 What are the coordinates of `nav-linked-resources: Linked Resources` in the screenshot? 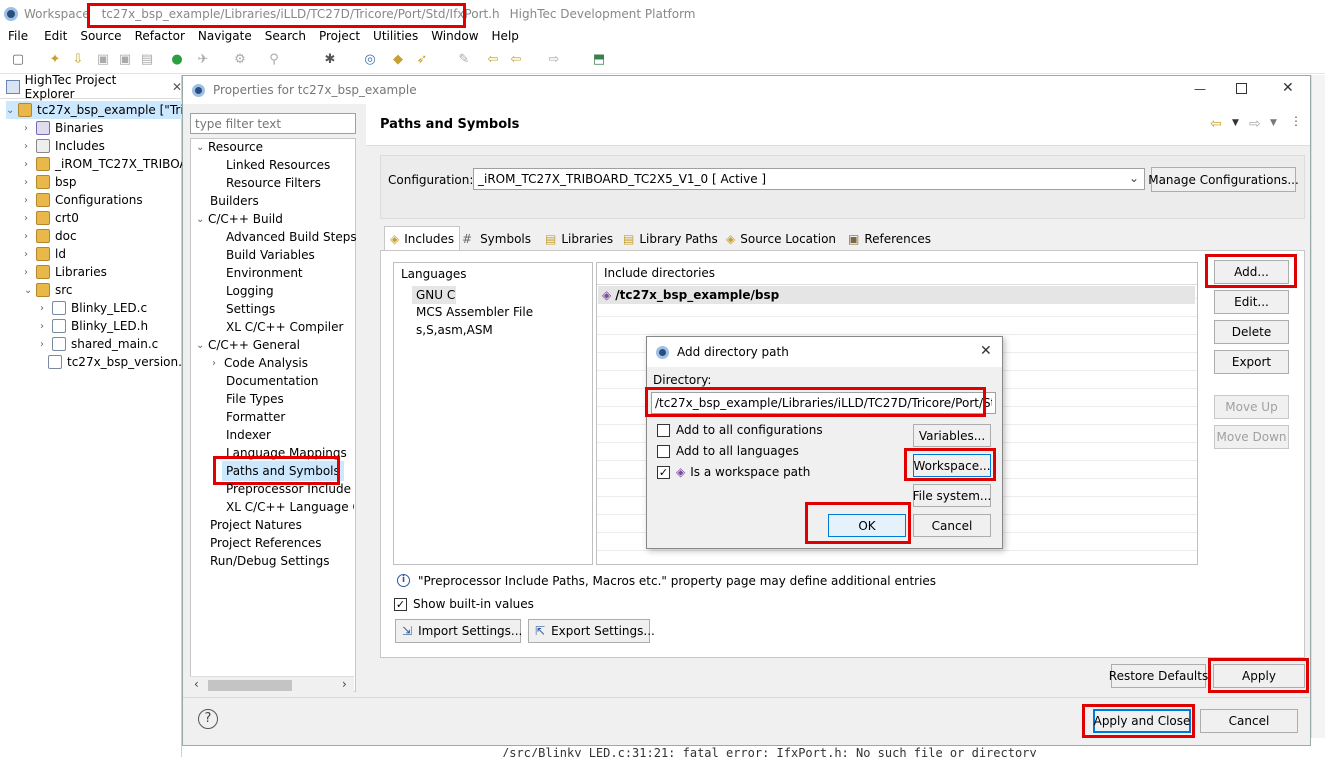 It's located at (278, 165).